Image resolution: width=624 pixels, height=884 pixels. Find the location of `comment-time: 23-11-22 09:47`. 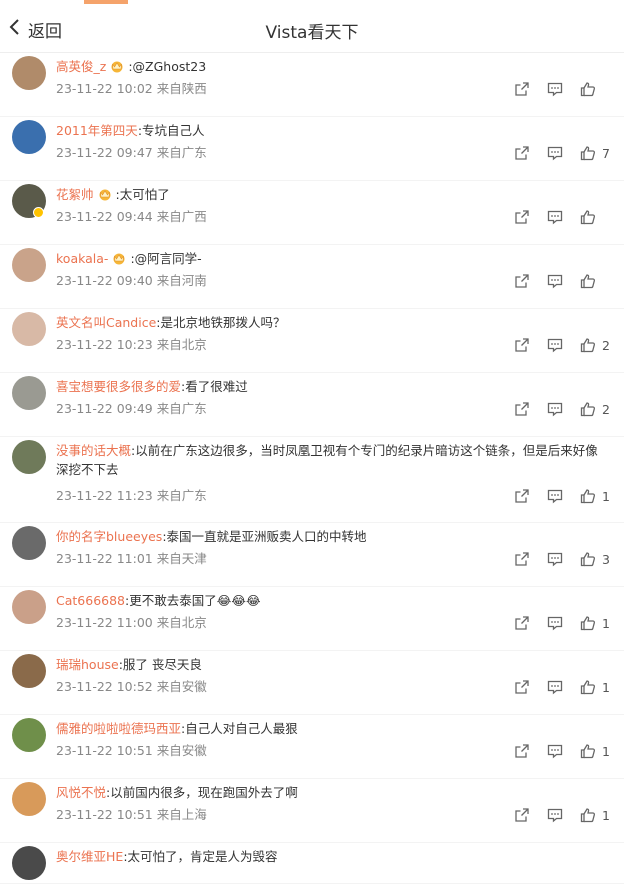

comment-time: 23-11-22 09:47 is located at coordinates (104, 152).